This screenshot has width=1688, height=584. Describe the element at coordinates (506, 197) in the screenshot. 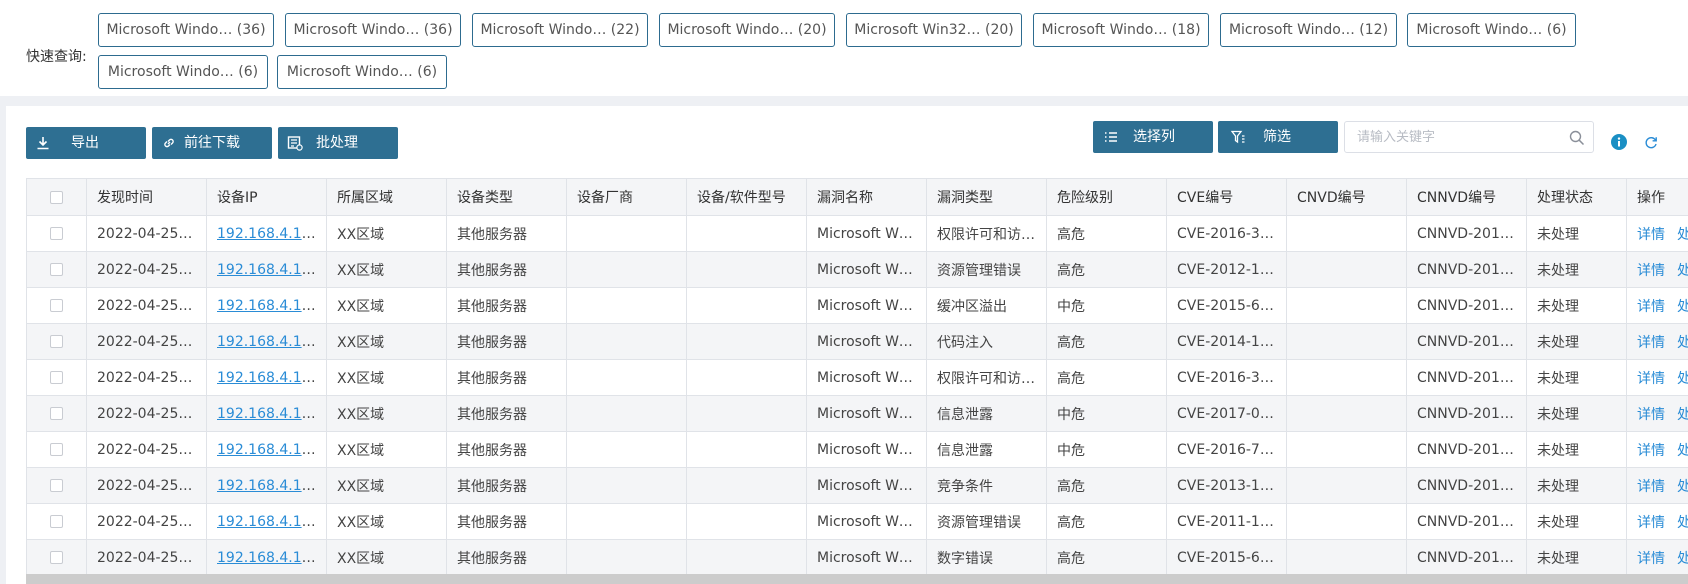

I see `column-header: 设备类型` at that location.